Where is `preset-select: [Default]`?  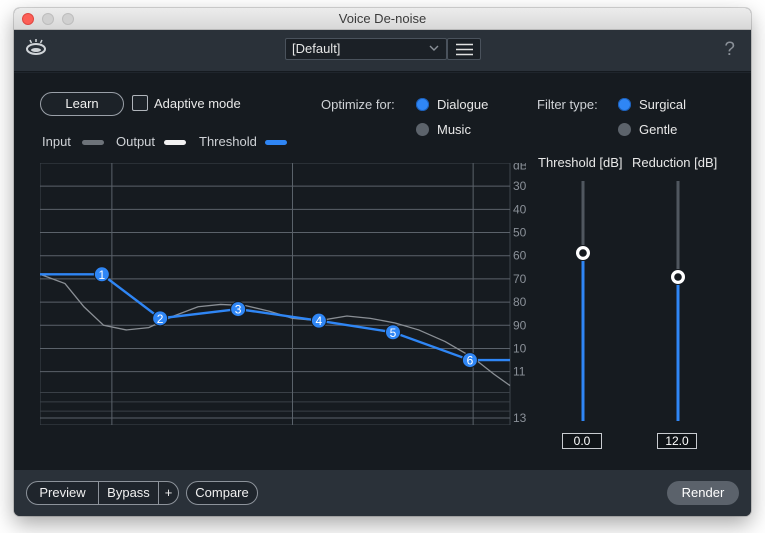
preset-select: [Default] is located at coordinates (366, 49).